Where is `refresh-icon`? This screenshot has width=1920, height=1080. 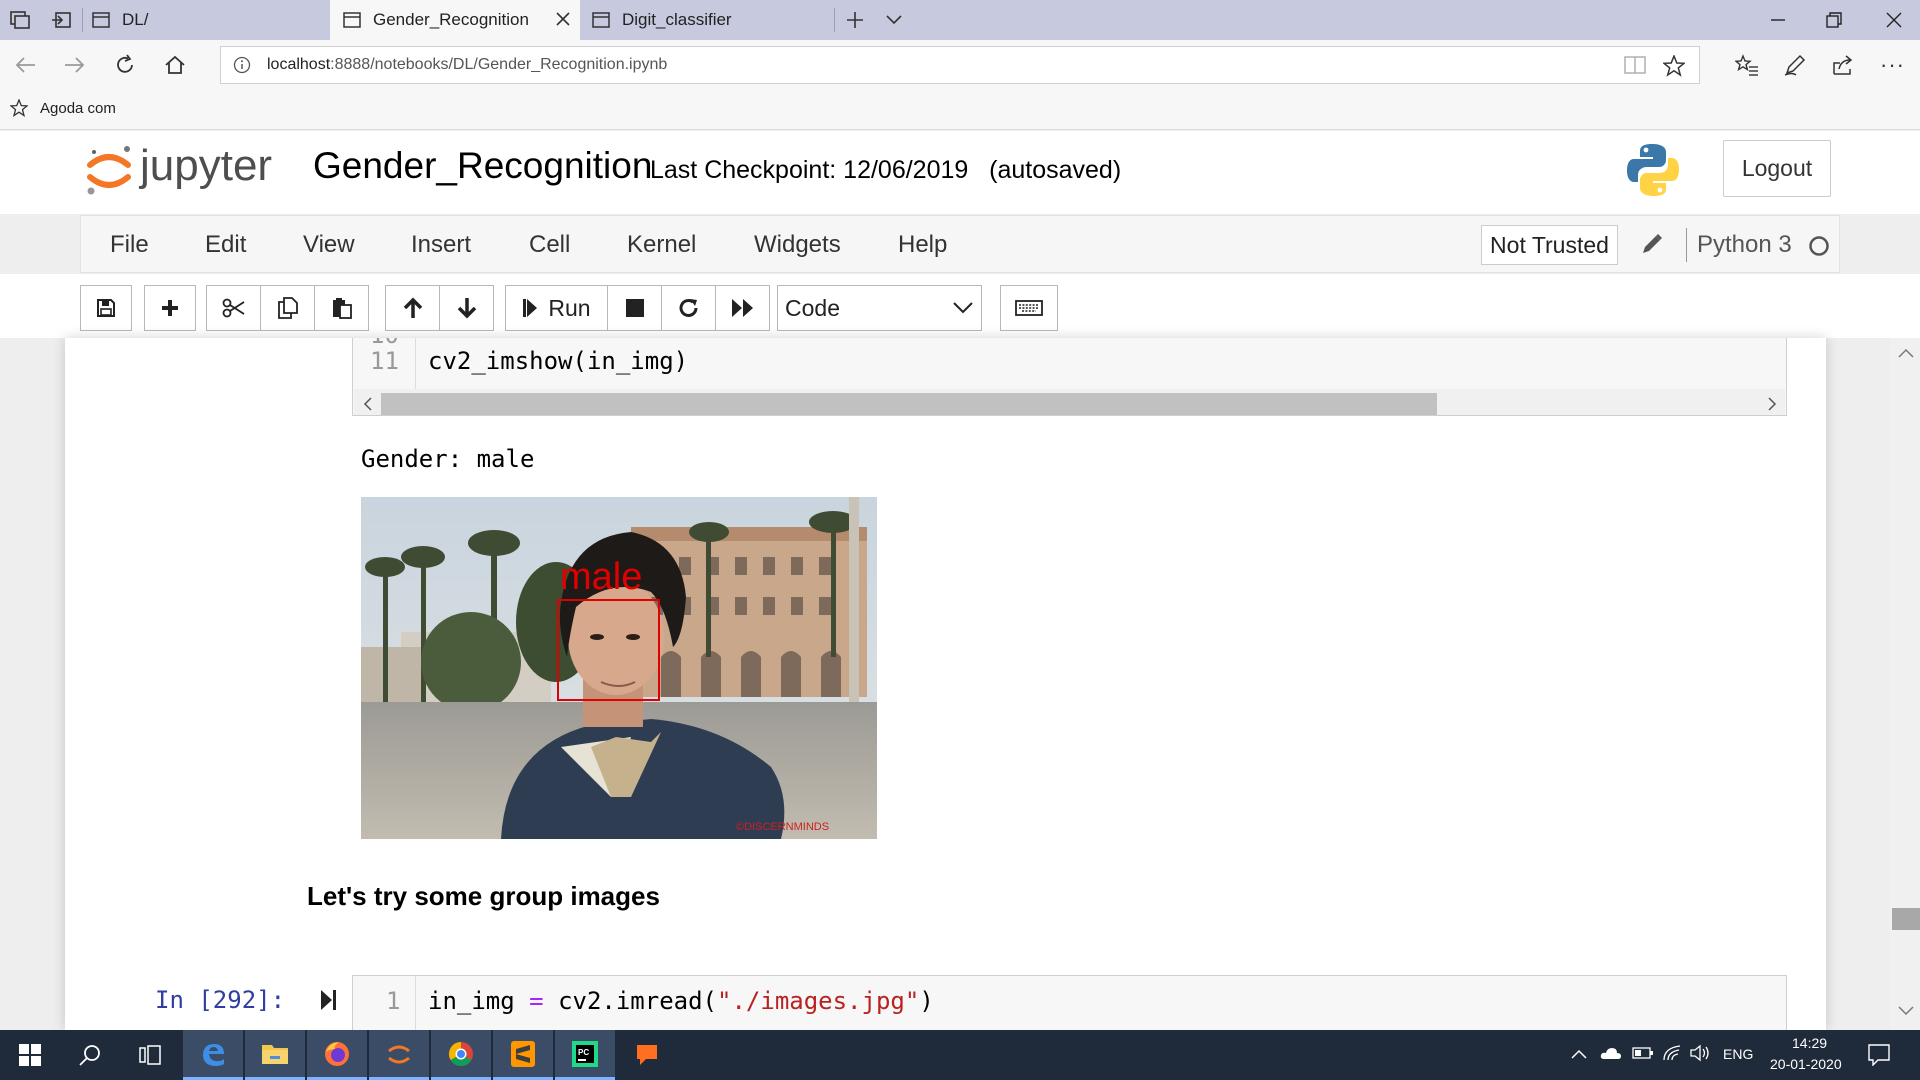 refresh-icon is located at coordinates (125, 65).